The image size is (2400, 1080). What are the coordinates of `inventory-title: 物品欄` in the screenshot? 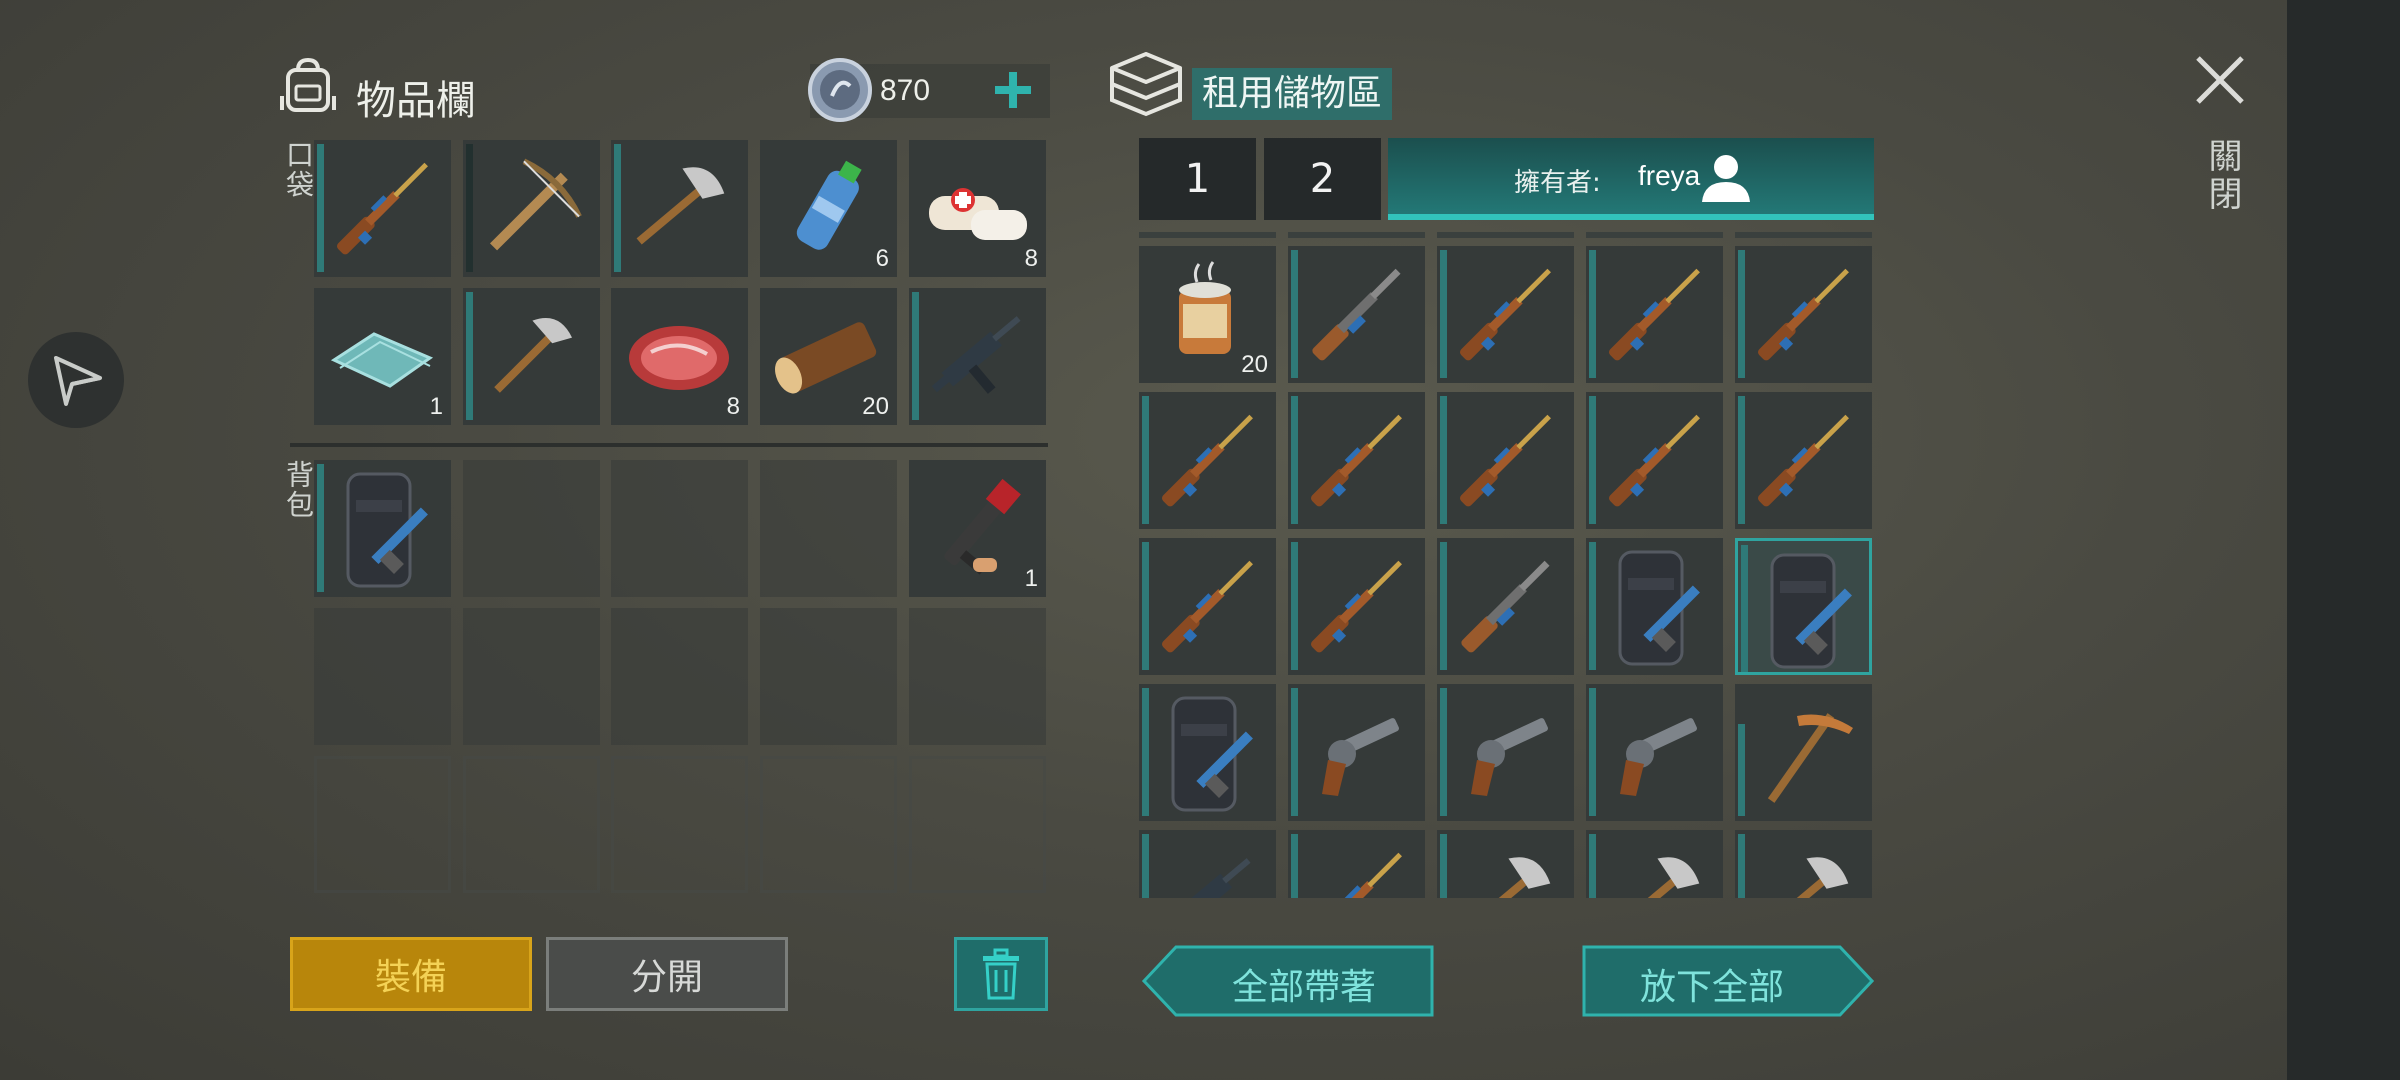 It's located at (416, 101).